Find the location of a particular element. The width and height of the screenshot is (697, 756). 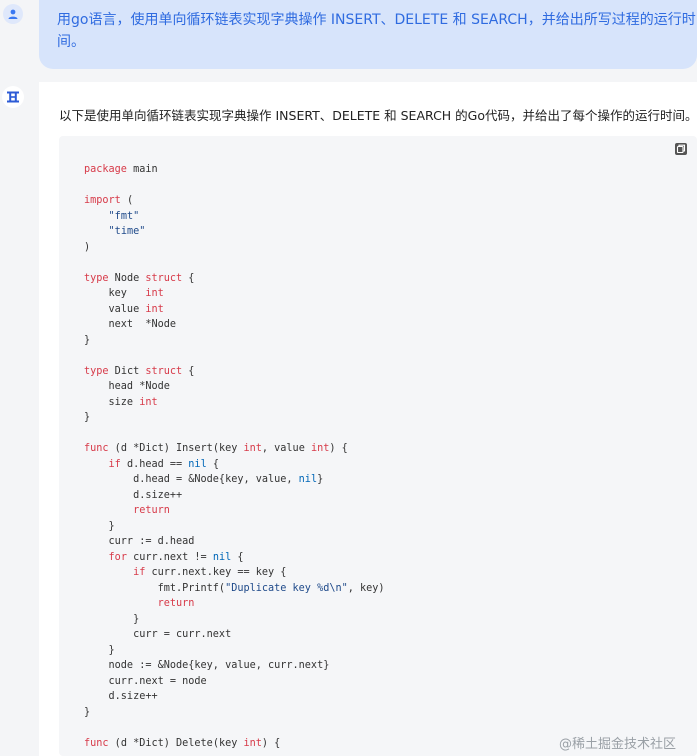

code-line: "fmt" is located at coordinates (234, 217).